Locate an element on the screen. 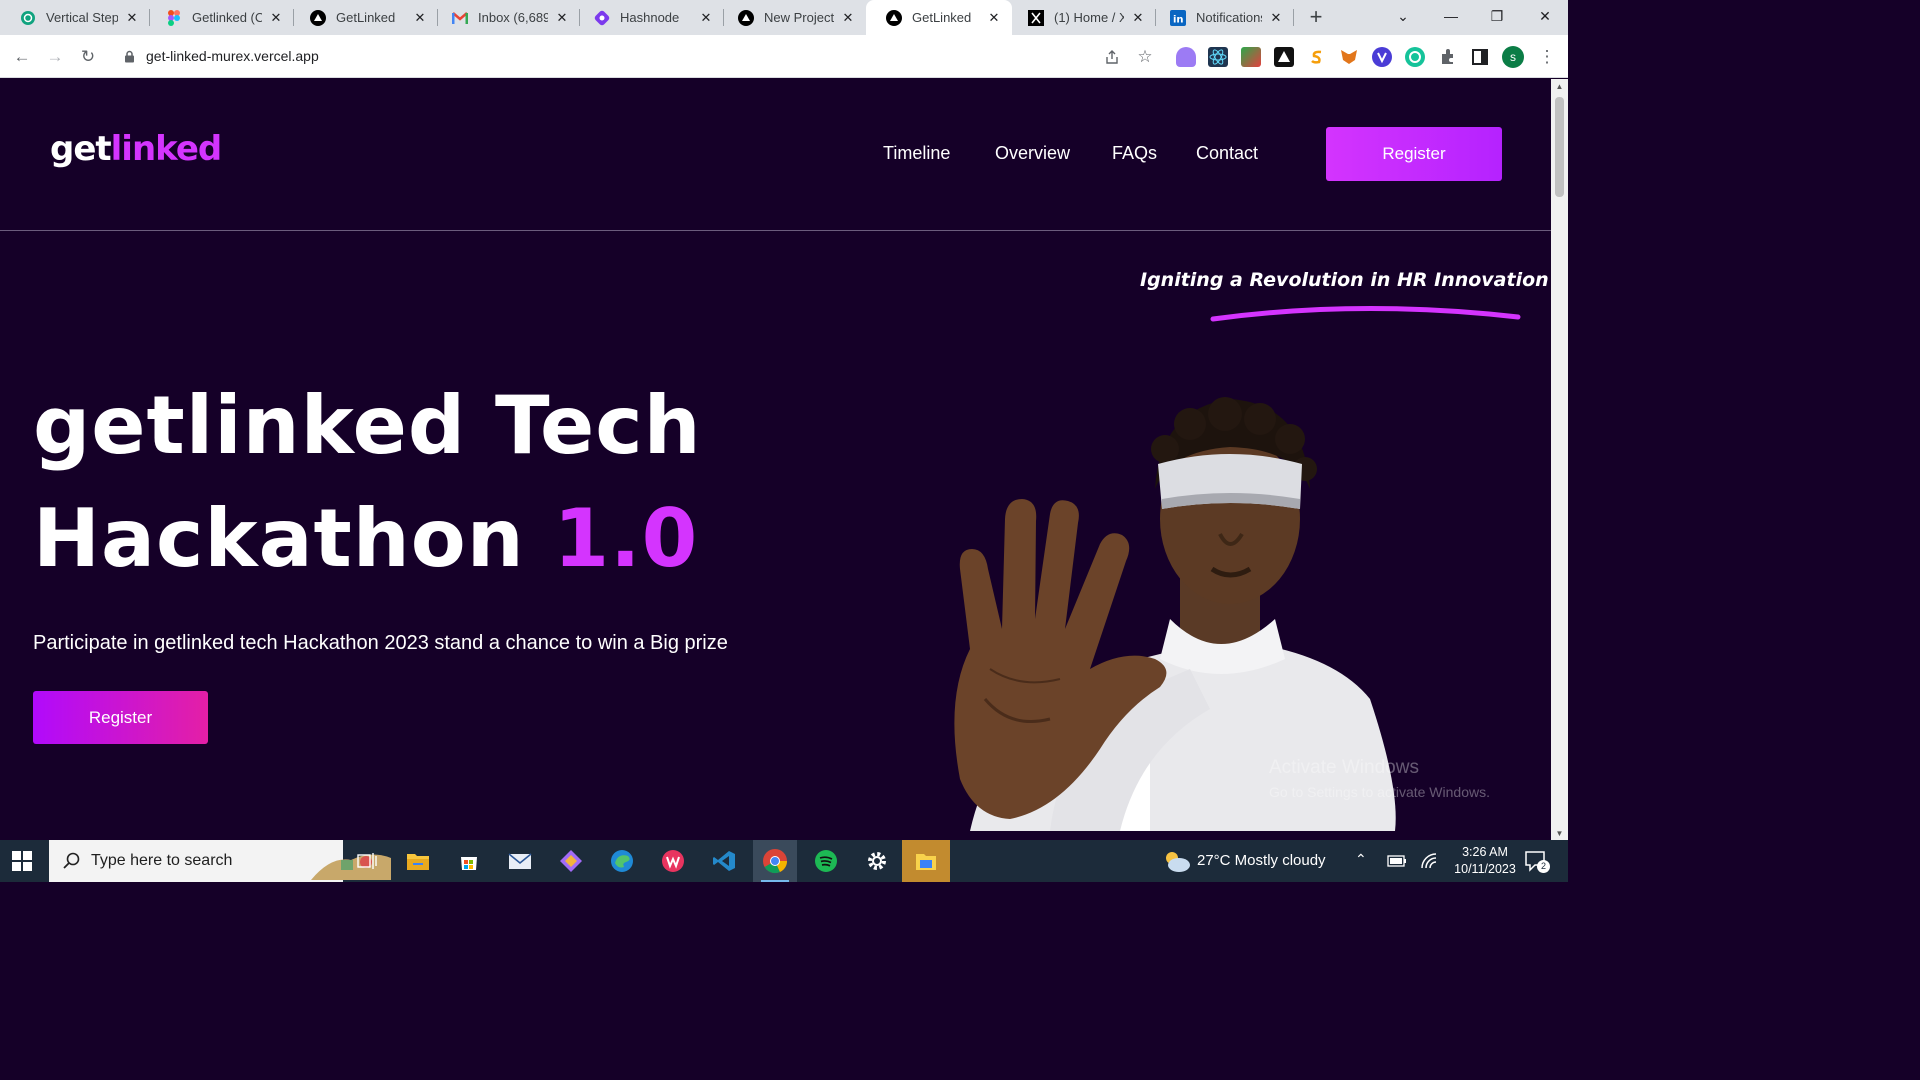 The width and height of the screenshot is (1920, 1080). side-panel-icon is located at coordinates (1480, 57).